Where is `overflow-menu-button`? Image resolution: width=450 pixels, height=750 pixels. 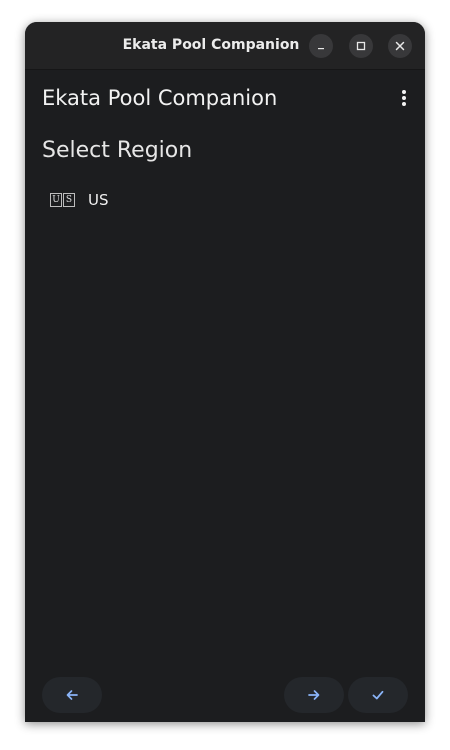 overflow-menu-button is located at coordinates (404, 98).